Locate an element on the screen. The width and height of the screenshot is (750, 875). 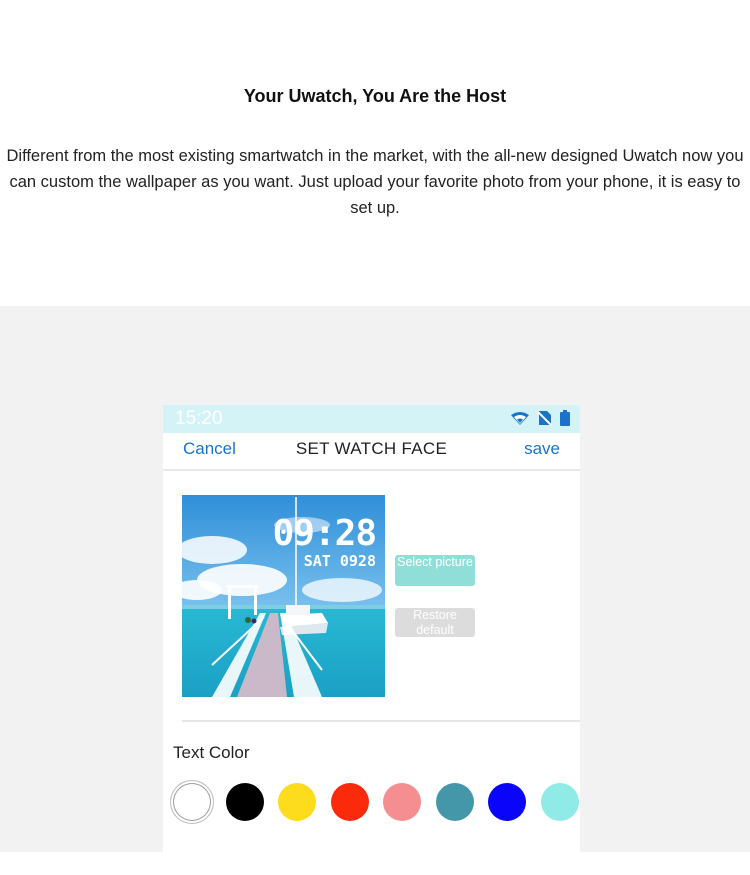
nav-bar: Cancel SET WATCH FACE save is located at coordinates (371, 452).